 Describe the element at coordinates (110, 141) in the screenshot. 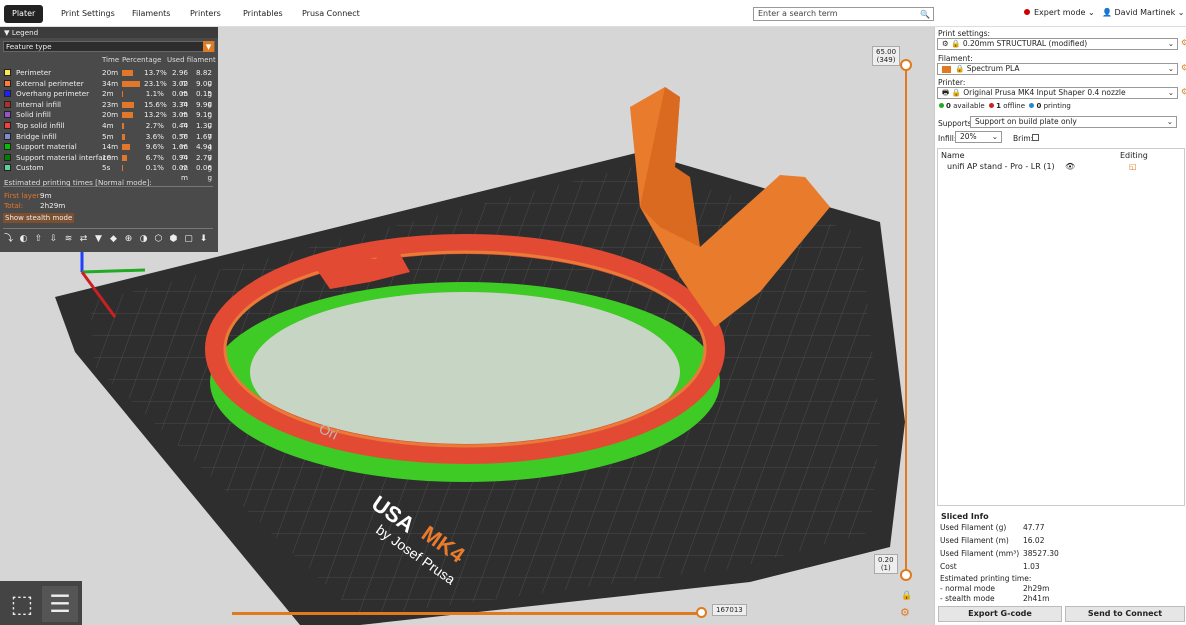

I see `legend-row: Bridge infill 5m 3.6% 0.56 m 1.67 g` at that location.